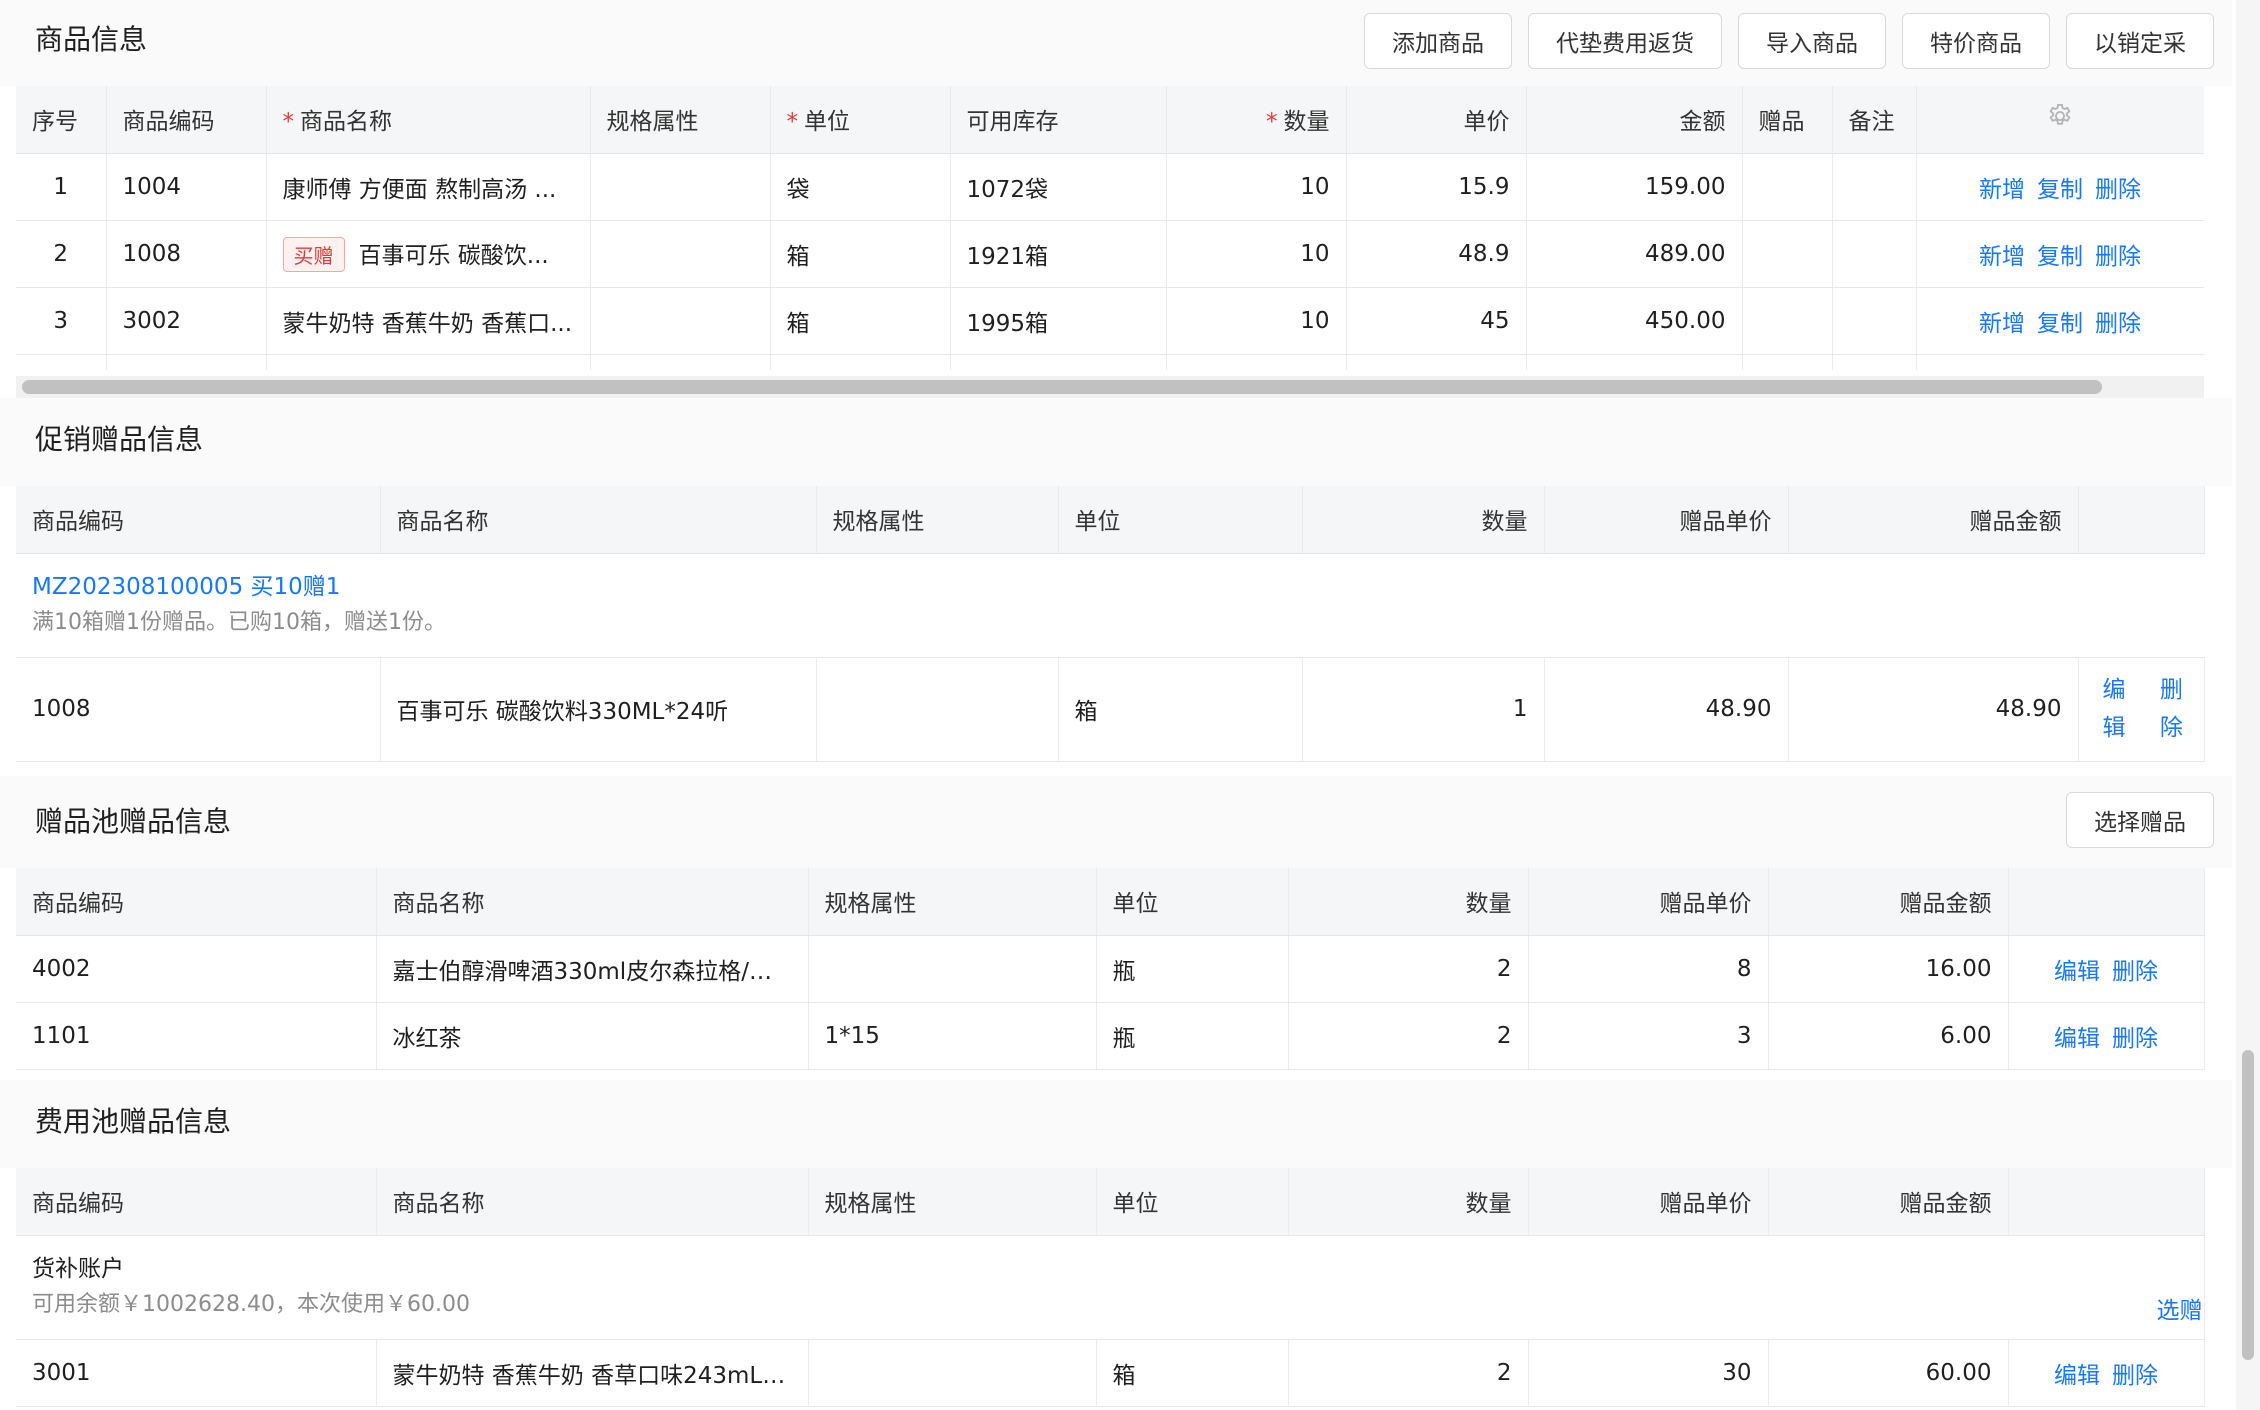 The height and width of the screenshot is (1410, 2260). Describe the element at coordinates (1058, 254) in the screenshot. I see `row-stock: 1921箱` at that location.